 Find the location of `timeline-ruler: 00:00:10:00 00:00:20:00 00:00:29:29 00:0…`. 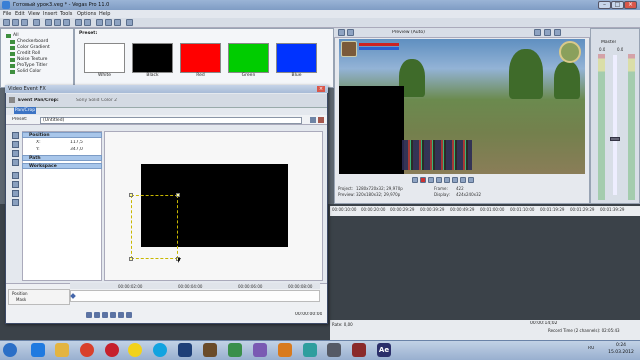

timeline-ruler: 00:00:10:00 00:00:20:00 00:00:29:29 00:0… is located at coordinates (485, 211).